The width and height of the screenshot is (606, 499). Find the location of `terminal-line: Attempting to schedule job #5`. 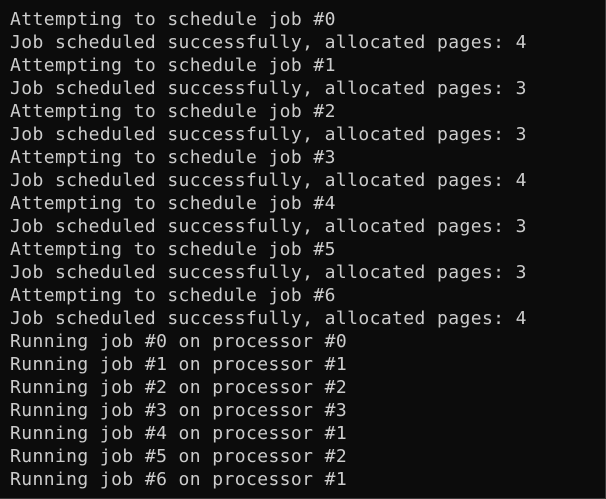

terminal-line: Attempting to schedule job #5 is located at coordinates (173, 249).